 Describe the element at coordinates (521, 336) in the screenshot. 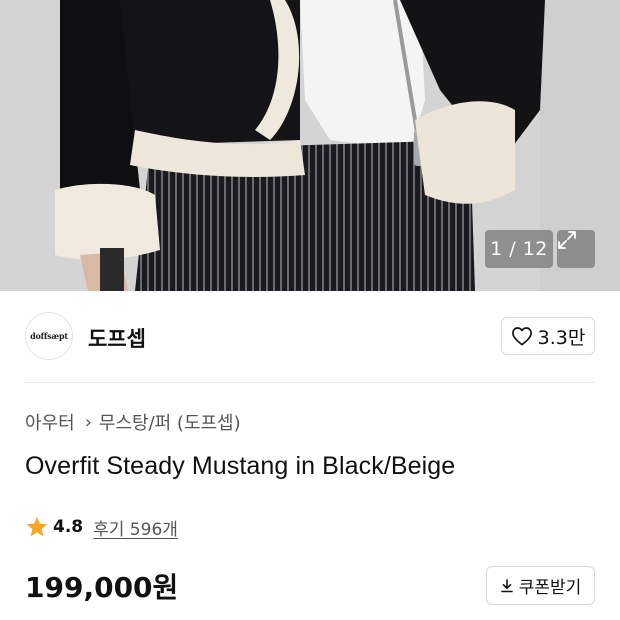

I see `heart-outline-icon` at that location.